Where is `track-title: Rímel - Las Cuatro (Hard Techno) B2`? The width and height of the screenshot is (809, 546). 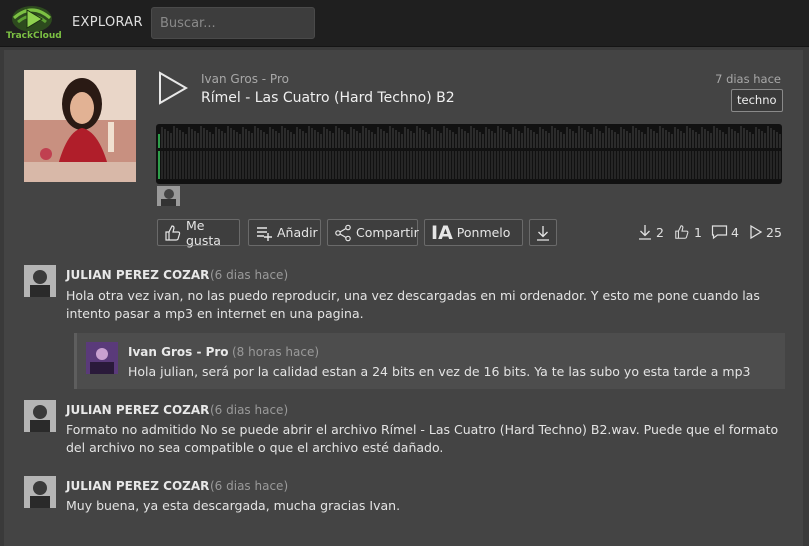
track-title: Rímel - Las Cuatro (Hard Techno) B2 is located at coordinates (328, 98).